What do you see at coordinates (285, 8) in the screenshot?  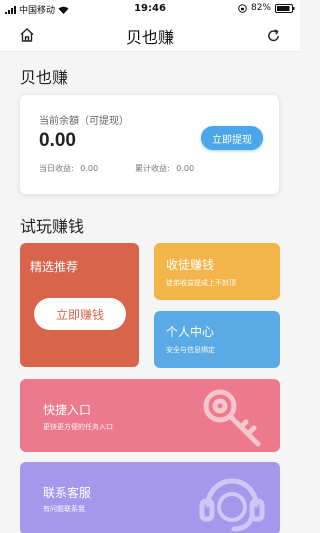 I see `battery-icon` at bounding box center [285, 8].